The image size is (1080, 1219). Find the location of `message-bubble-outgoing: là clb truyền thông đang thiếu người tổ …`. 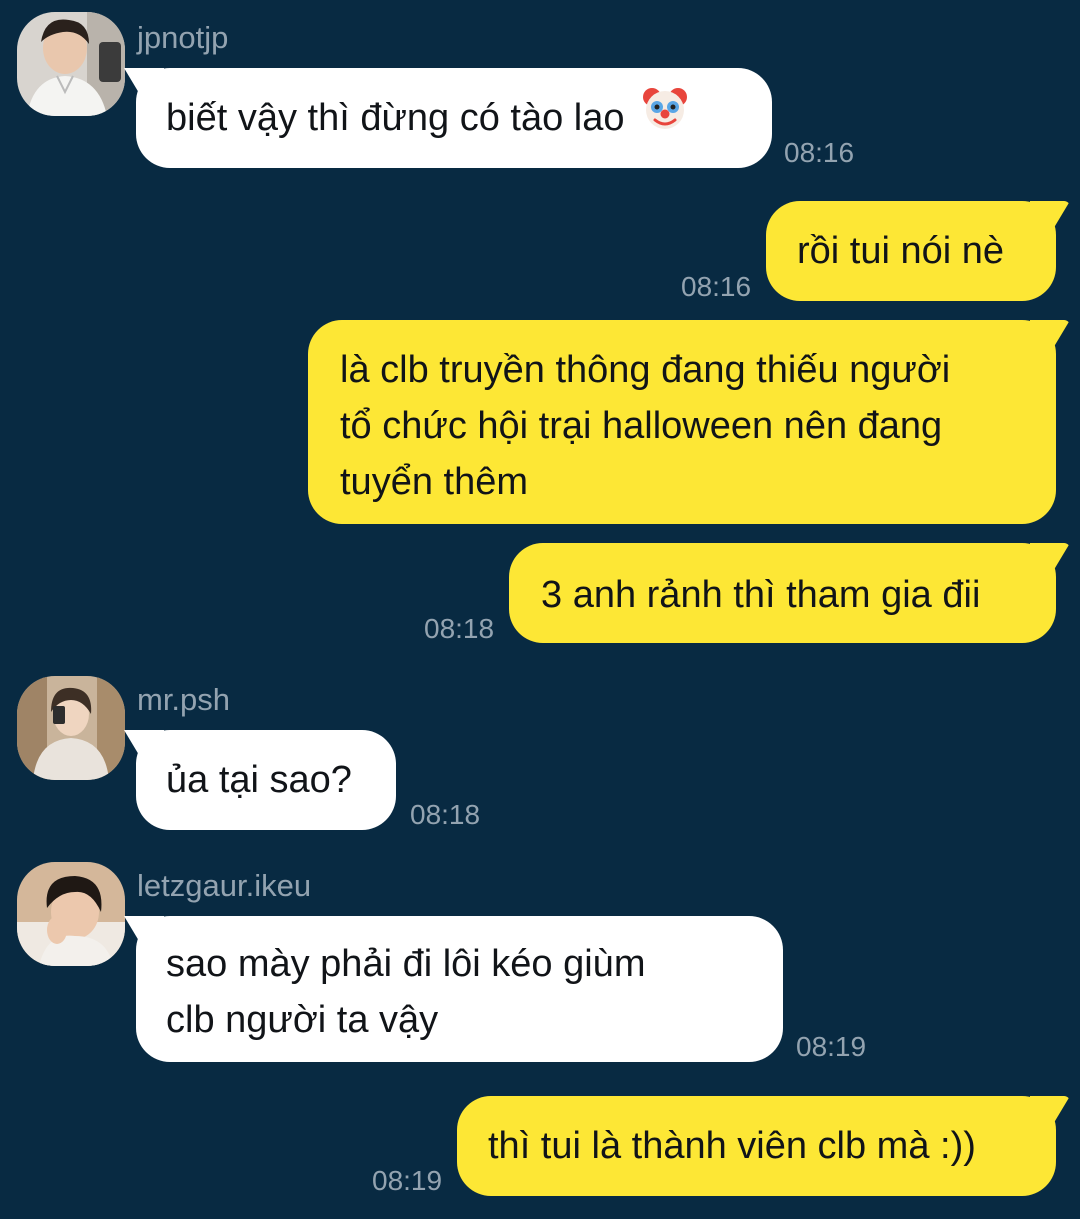

message-bubble-outgoing: là clb truyền thông đang thiếu người tổ … is located at coordinates (682, 422).